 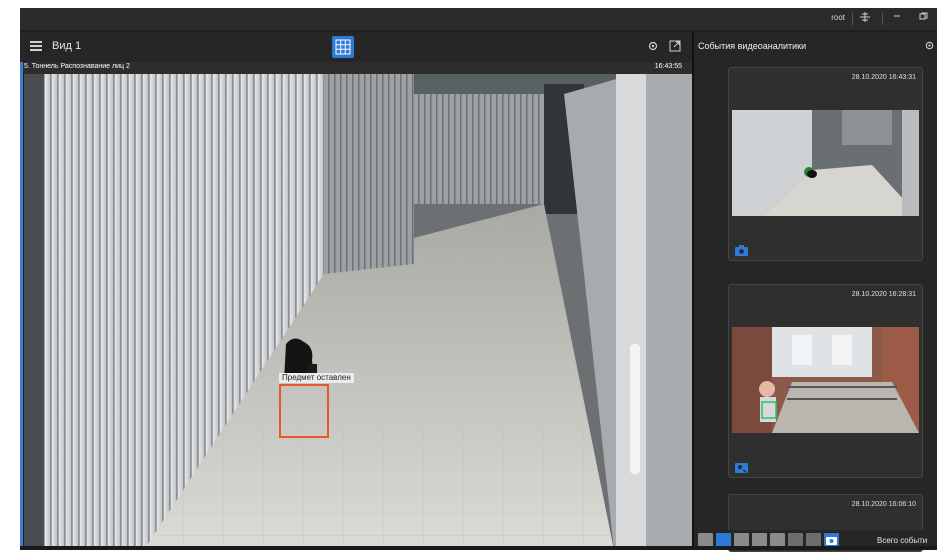 What do you see at coordinates (752, 46) in the screenshot?
I see `events-panel-title: События видеоаналитики` at bounding box center [752, 46].